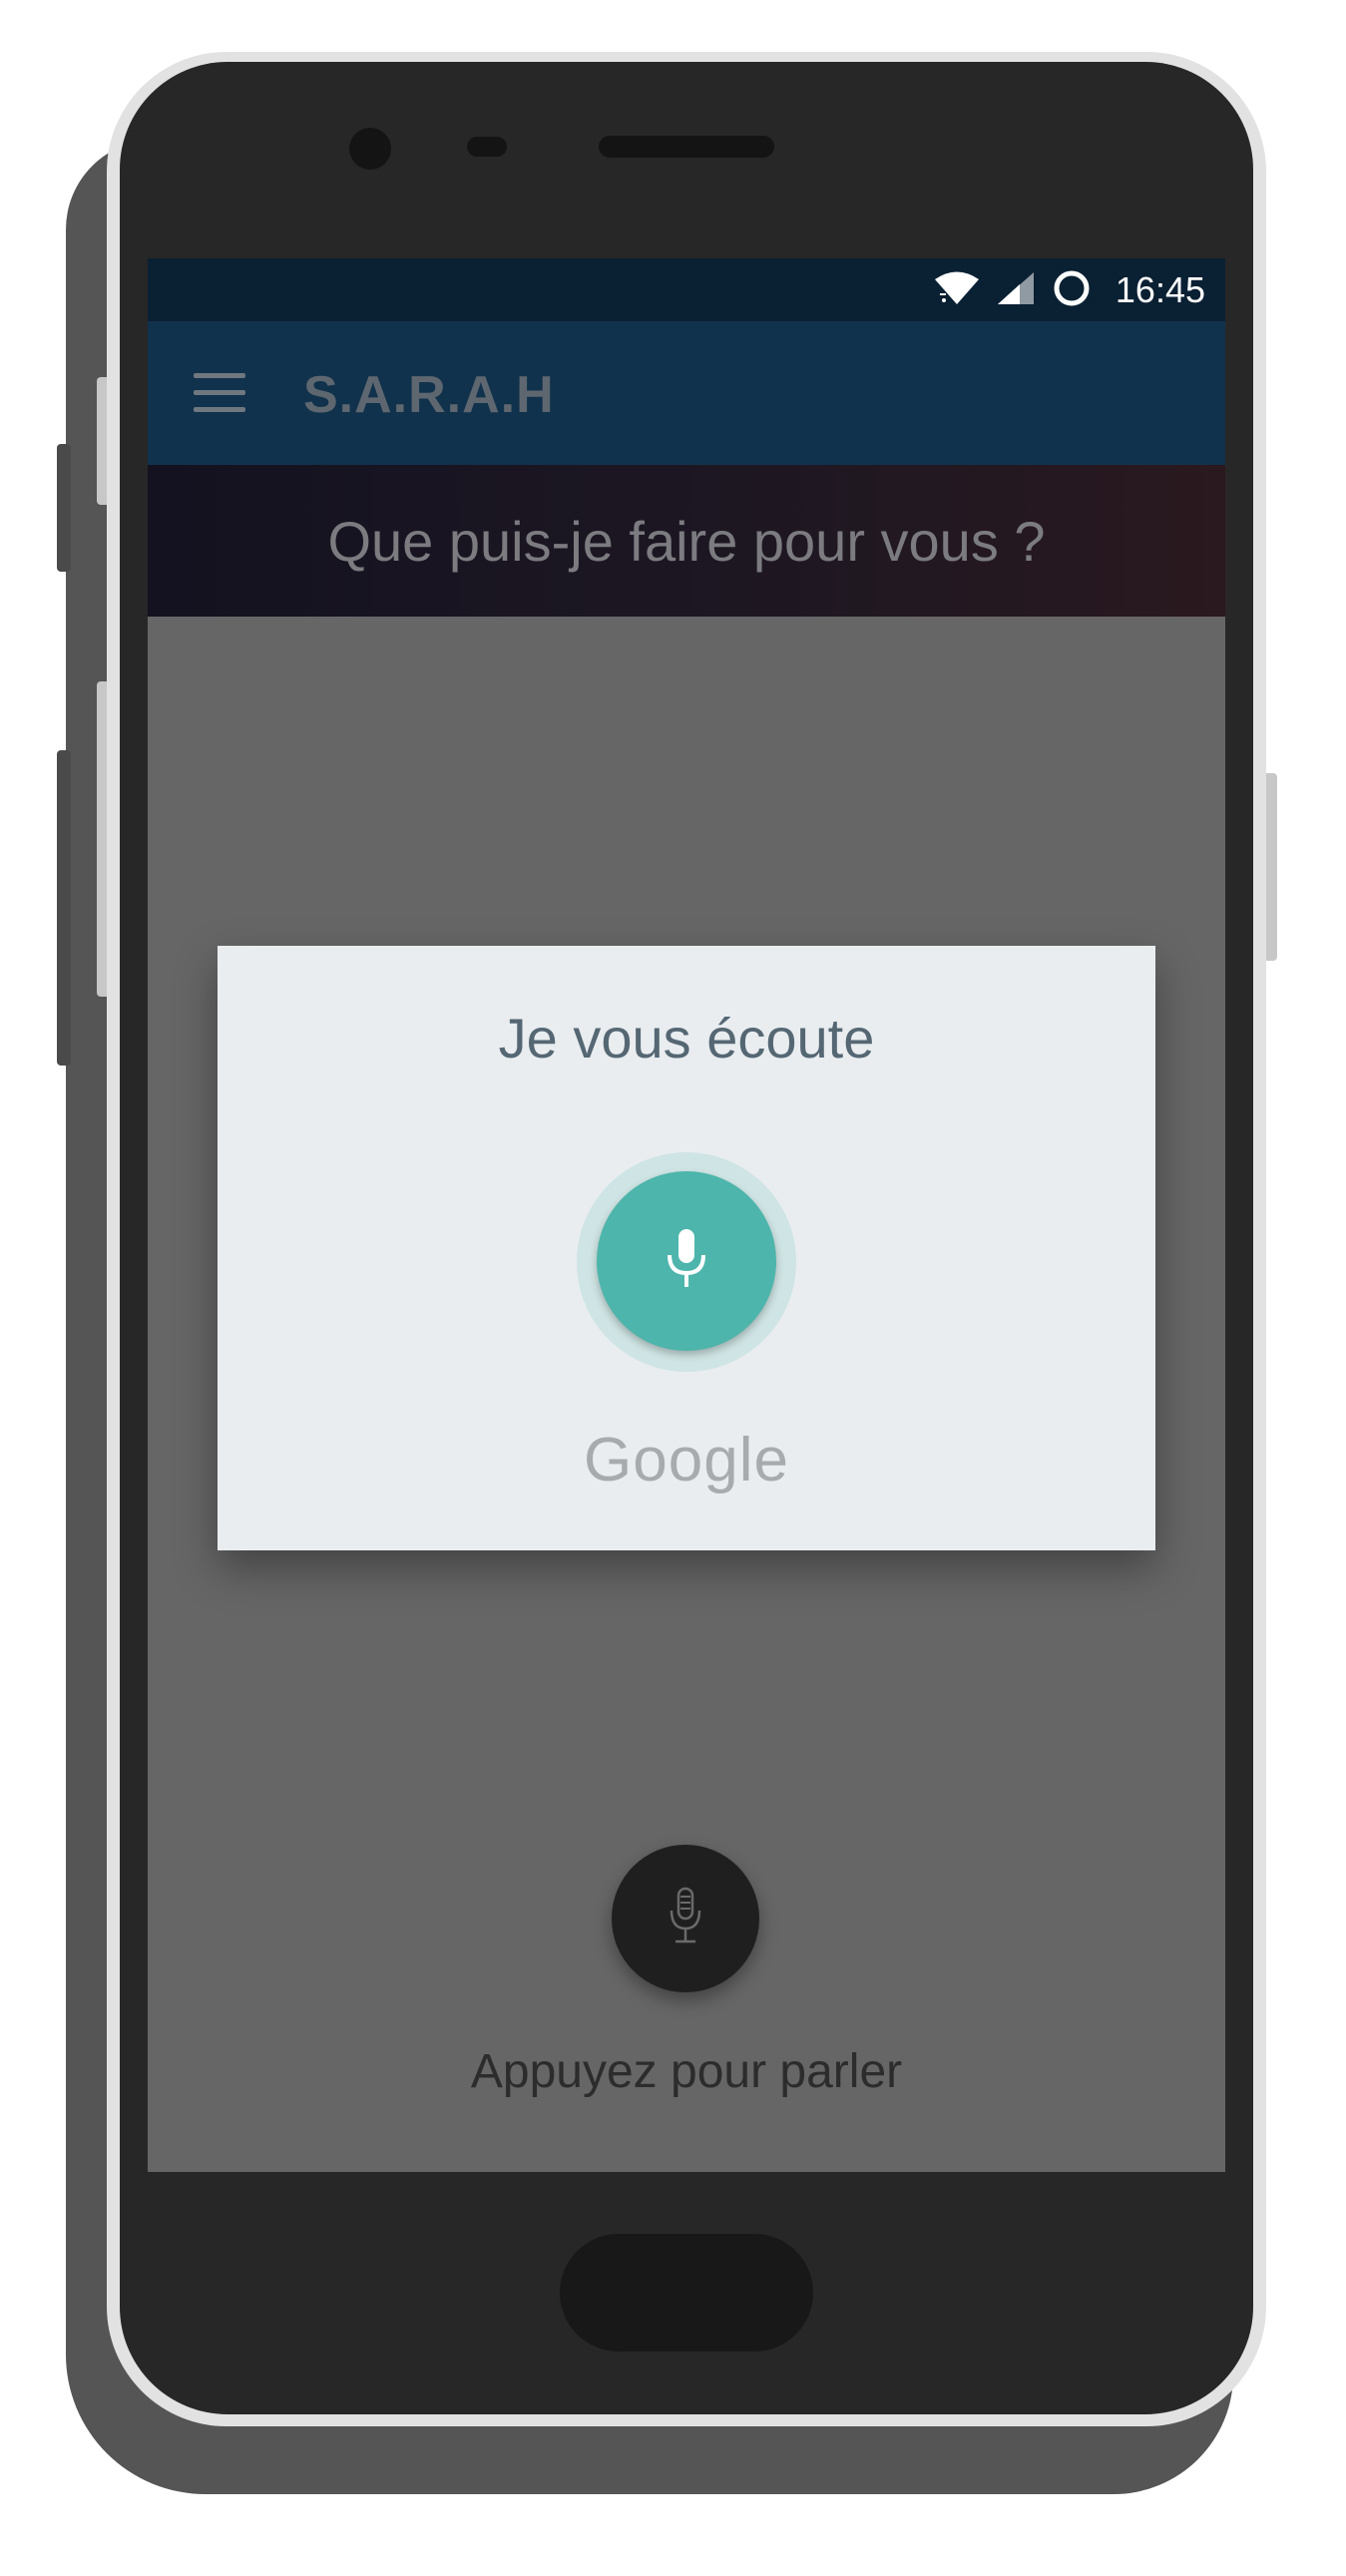 The width and height of the screenshot is (1346, 2576). I want to click on wifi-icon, so click(957, 290).